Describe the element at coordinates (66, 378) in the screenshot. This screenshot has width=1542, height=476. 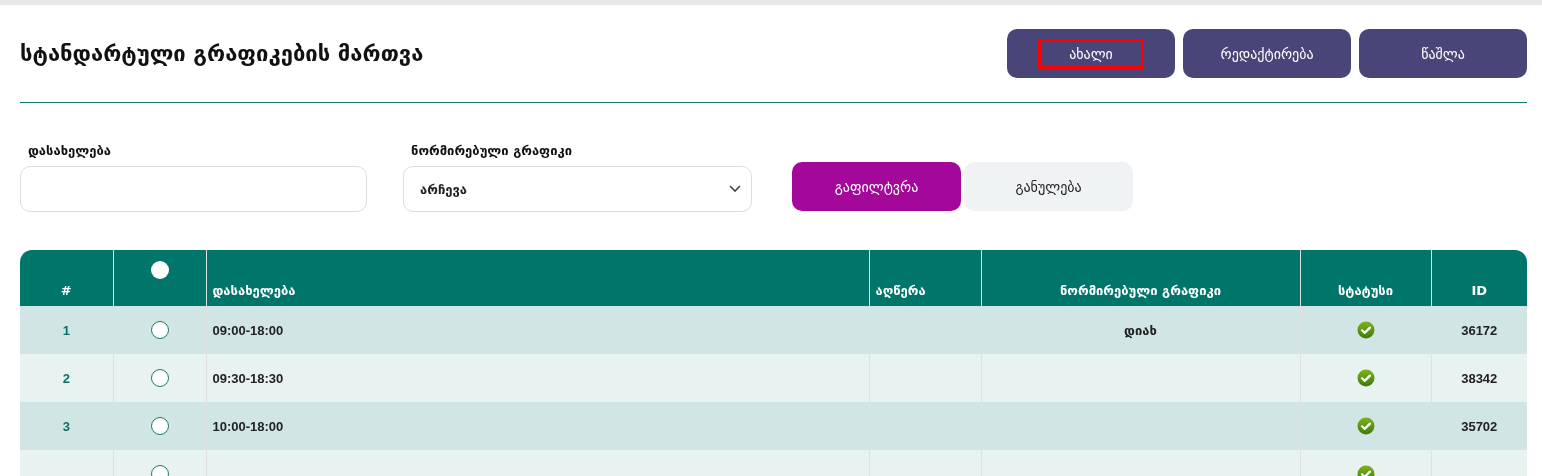
I see `row-number: 2` at that location.